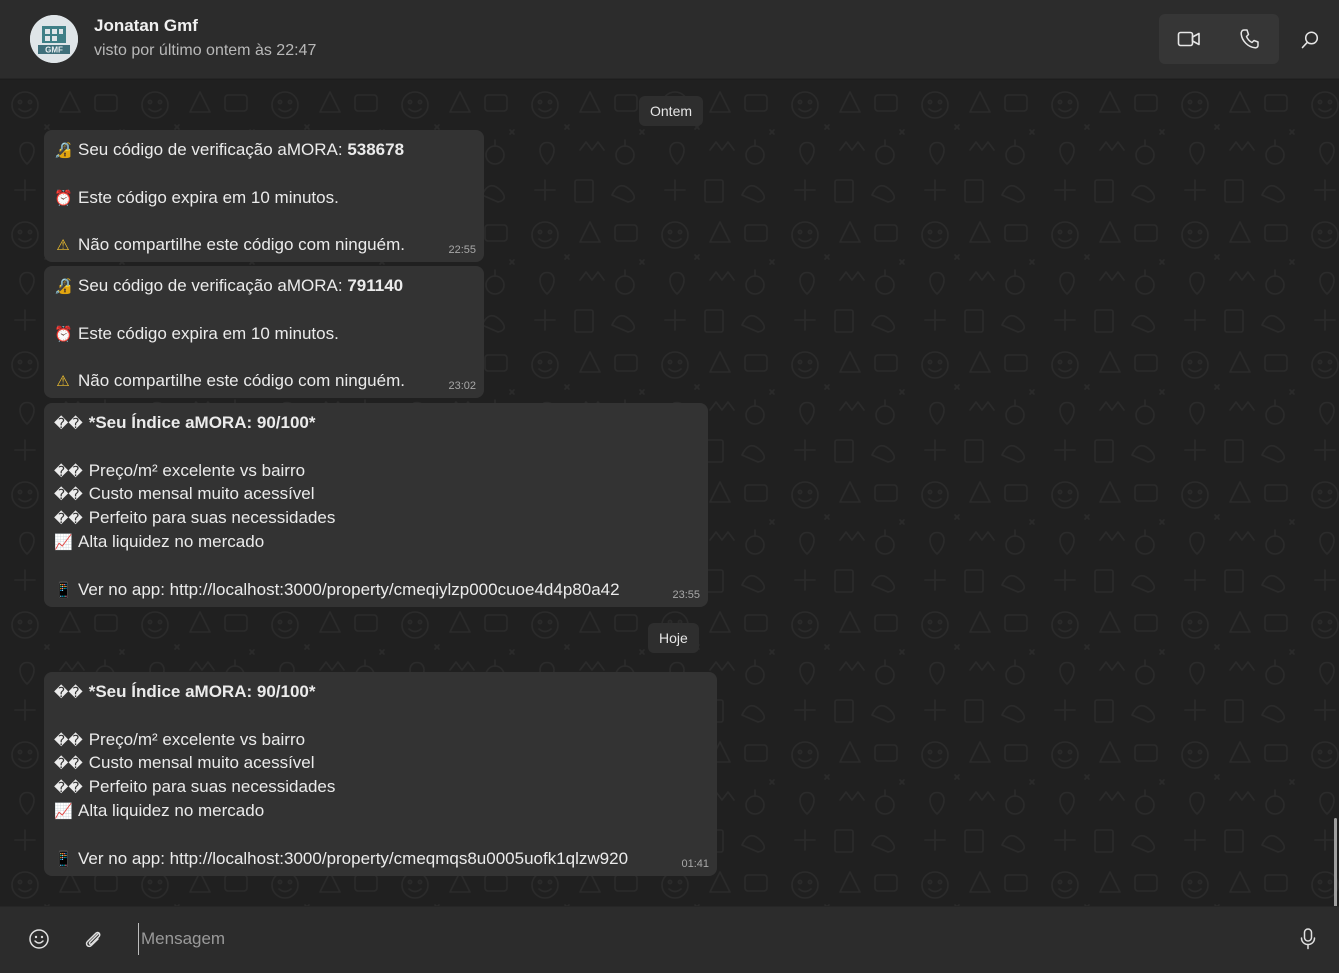  I want to click on last-seen-status: visto por último ontem às 22:47, so click(205, 50).